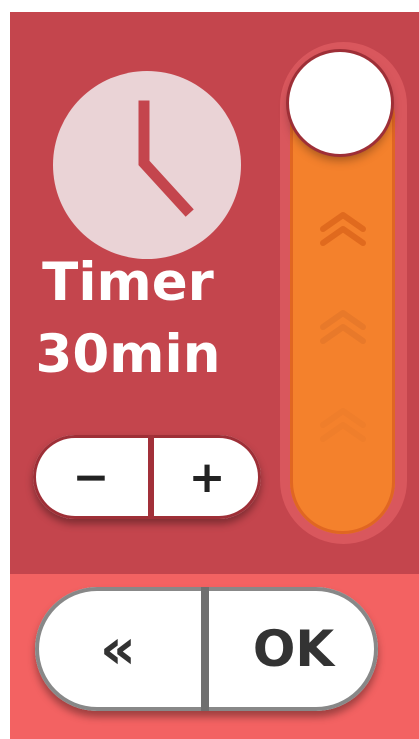 This screenshot has height=739, width=419. What do you see at coordinates (128, 282) in the screenshot?
I see `timer-label: Timer` at bounding box center [128, 282].